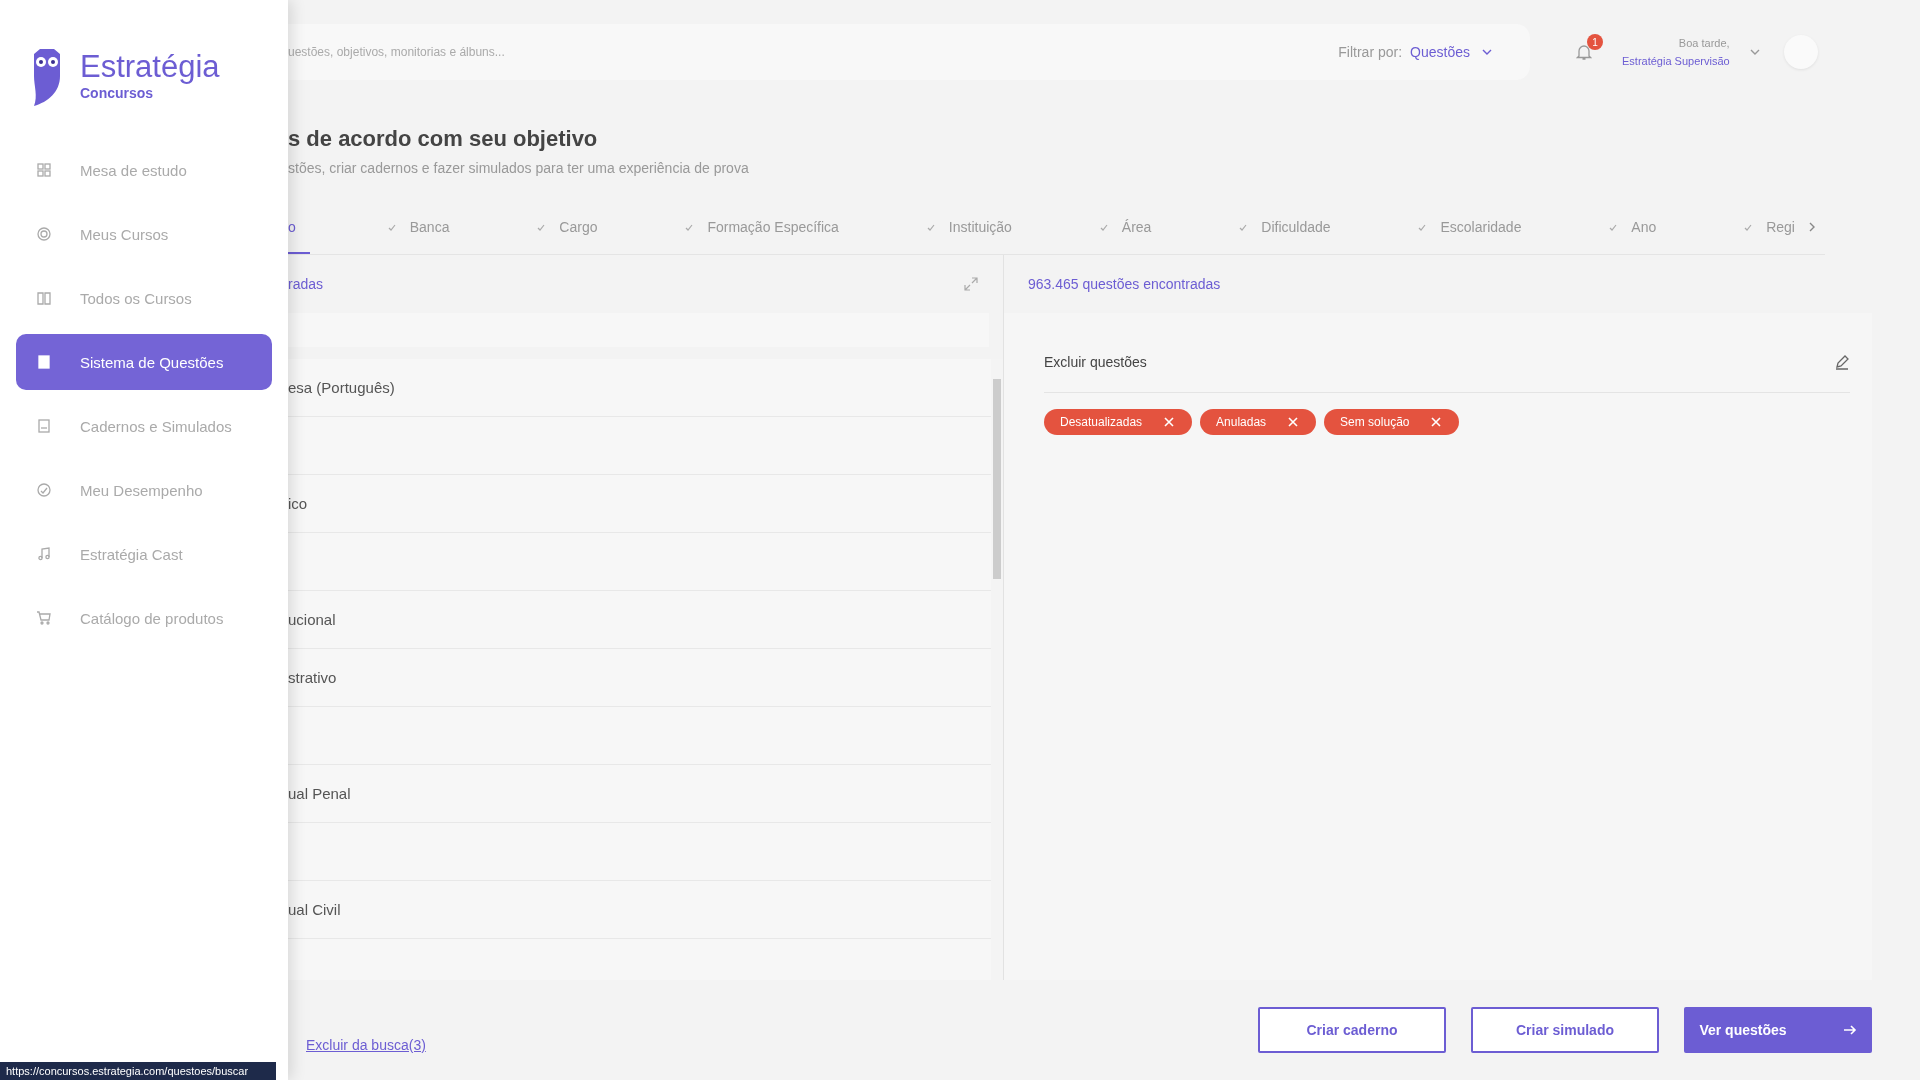 This screenshot has height=1080, width=1920. I want to click on exclude-link: Excluir da busca(3), so click(366, 1045).